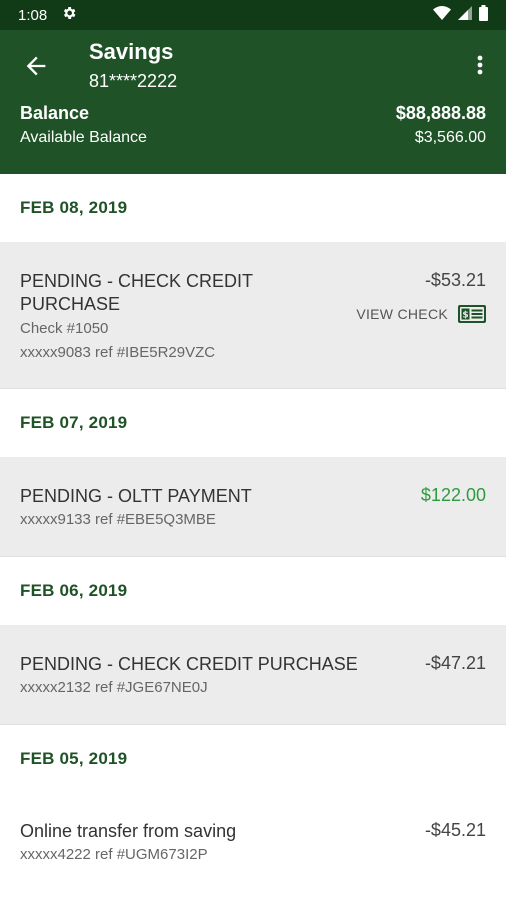 Image resolution: width=506 pixels, height=900 pixels. What do you see at coordinates (442, 15) in the screenshot?
I see `wifi-icon` at bounding box center [442, 15].